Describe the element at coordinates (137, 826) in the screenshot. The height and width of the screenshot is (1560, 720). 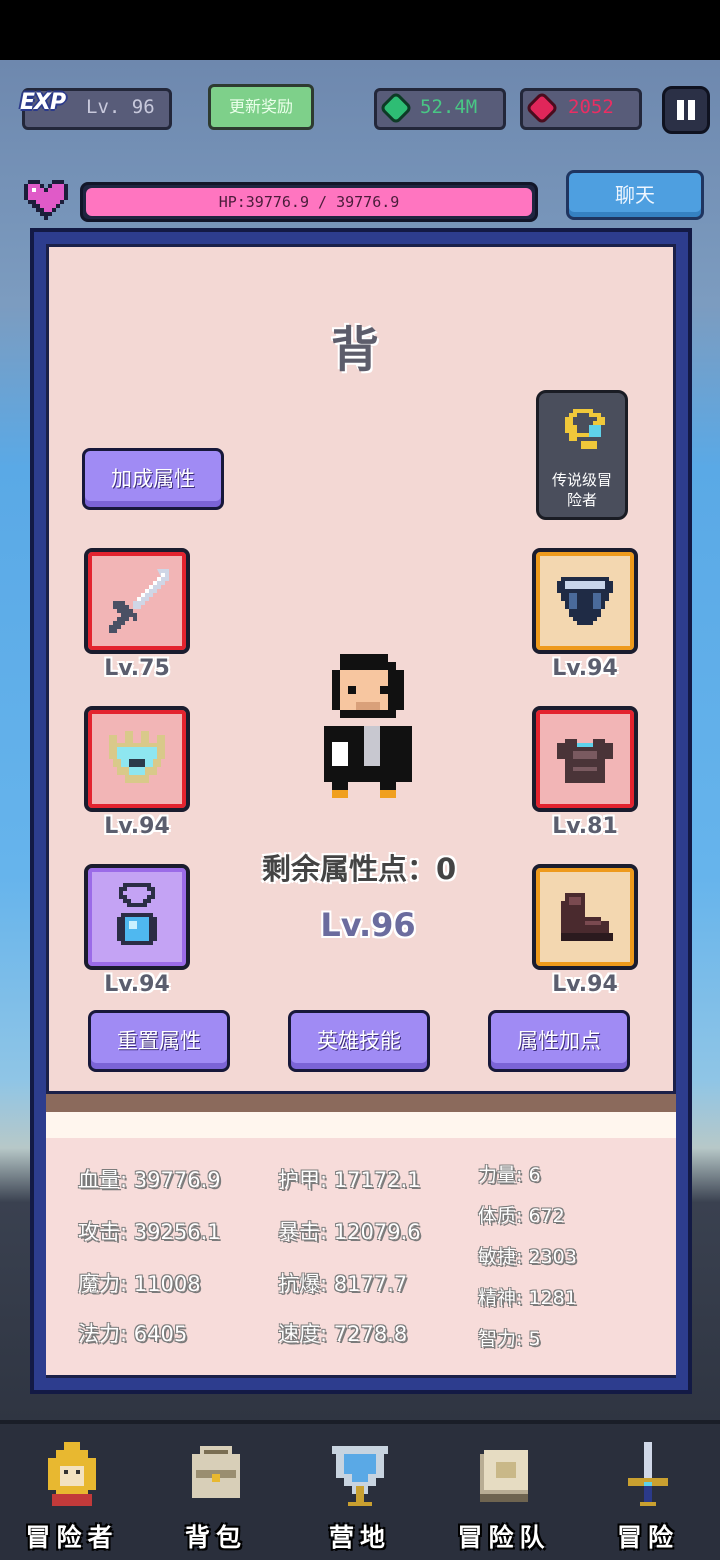
I see `equip-level-helmet: Lv.94` at that location.